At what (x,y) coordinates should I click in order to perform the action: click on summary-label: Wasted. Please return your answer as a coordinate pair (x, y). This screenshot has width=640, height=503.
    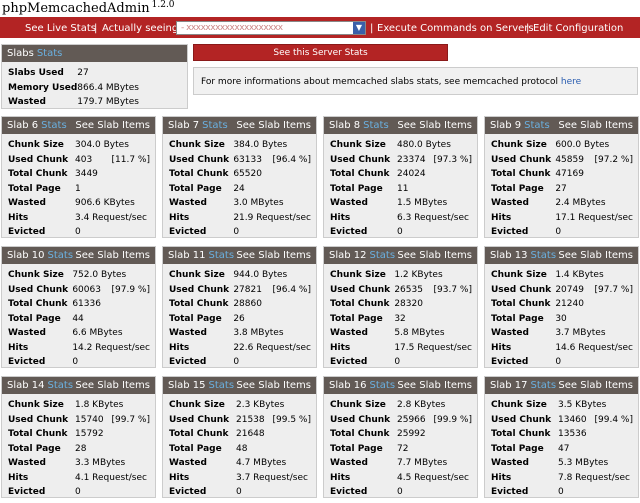
    Looking at the image, I should click on (27, 102).